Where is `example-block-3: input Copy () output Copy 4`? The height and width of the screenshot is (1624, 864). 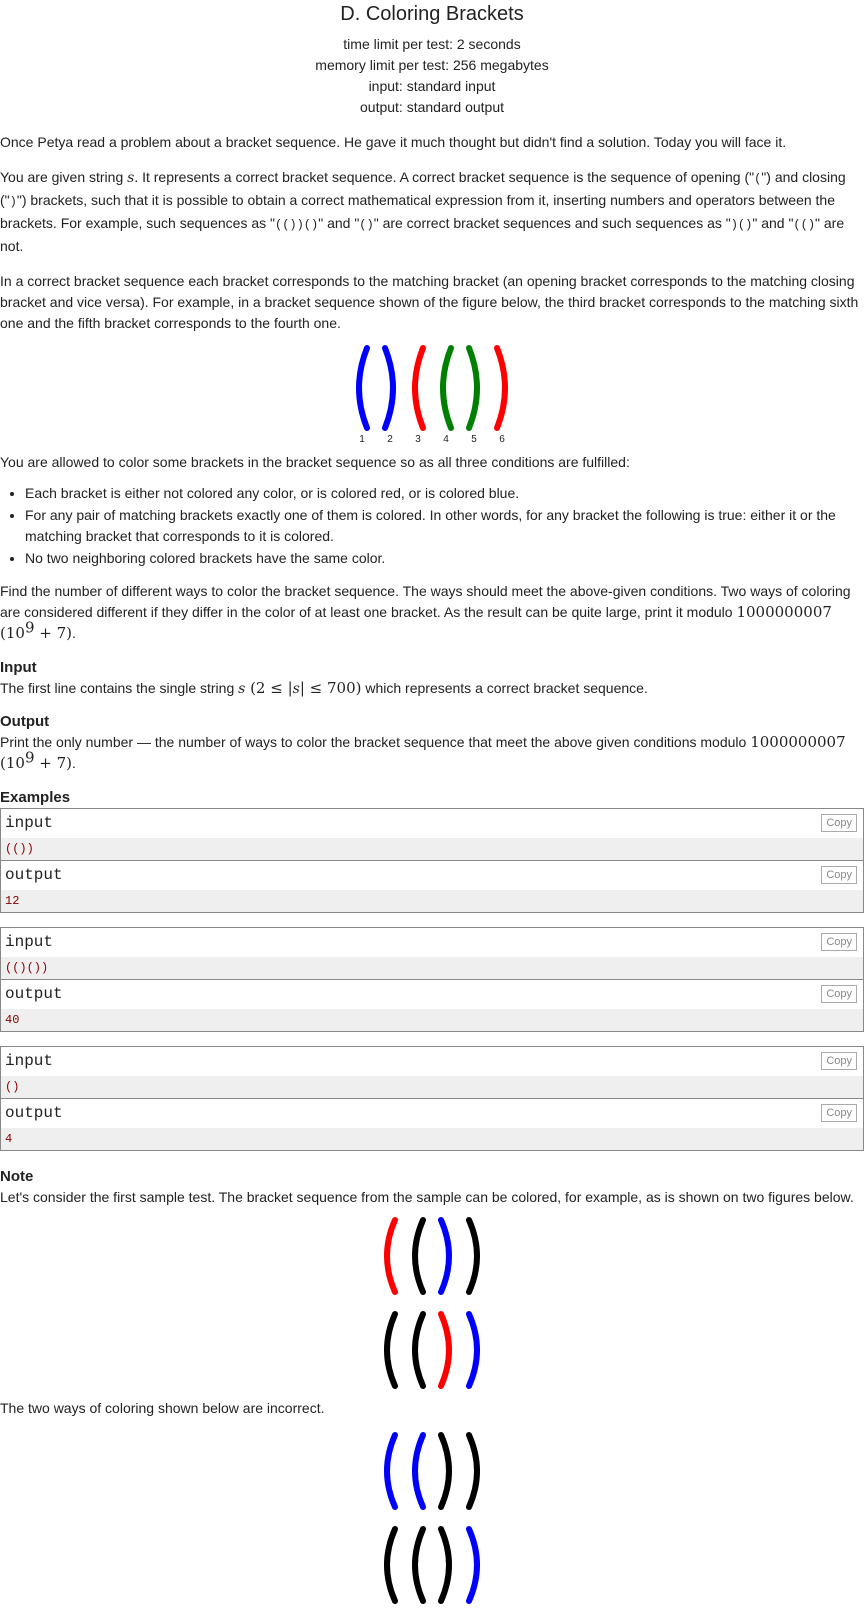
example-block-3: input Copy () output Copy 4 is located at coordinates (432, 1098).